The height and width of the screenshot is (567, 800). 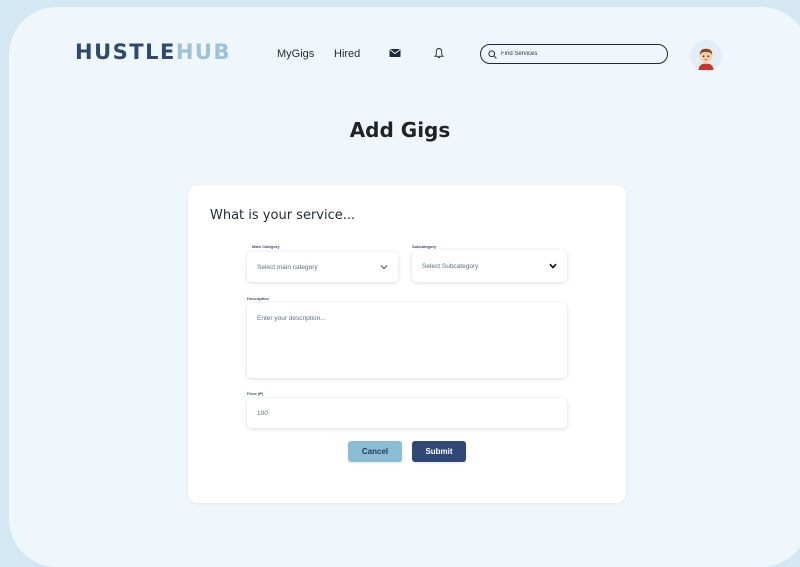 I want to click on nav-mygigs: MyGigs, so click(x=295, y=54).